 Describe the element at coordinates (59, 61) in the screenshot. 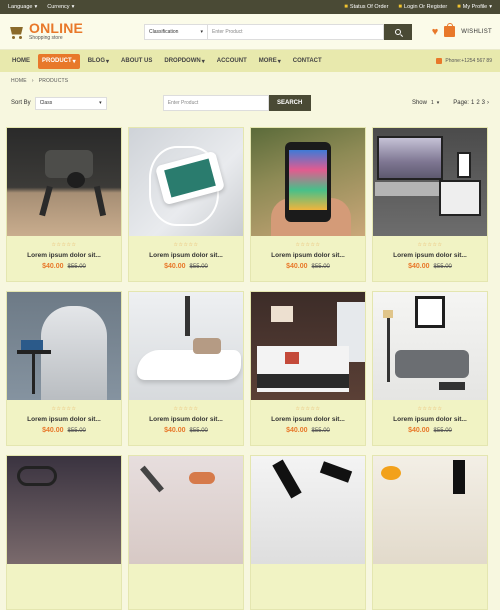

I see `nav-product: PRODUCT ▾` at that location.